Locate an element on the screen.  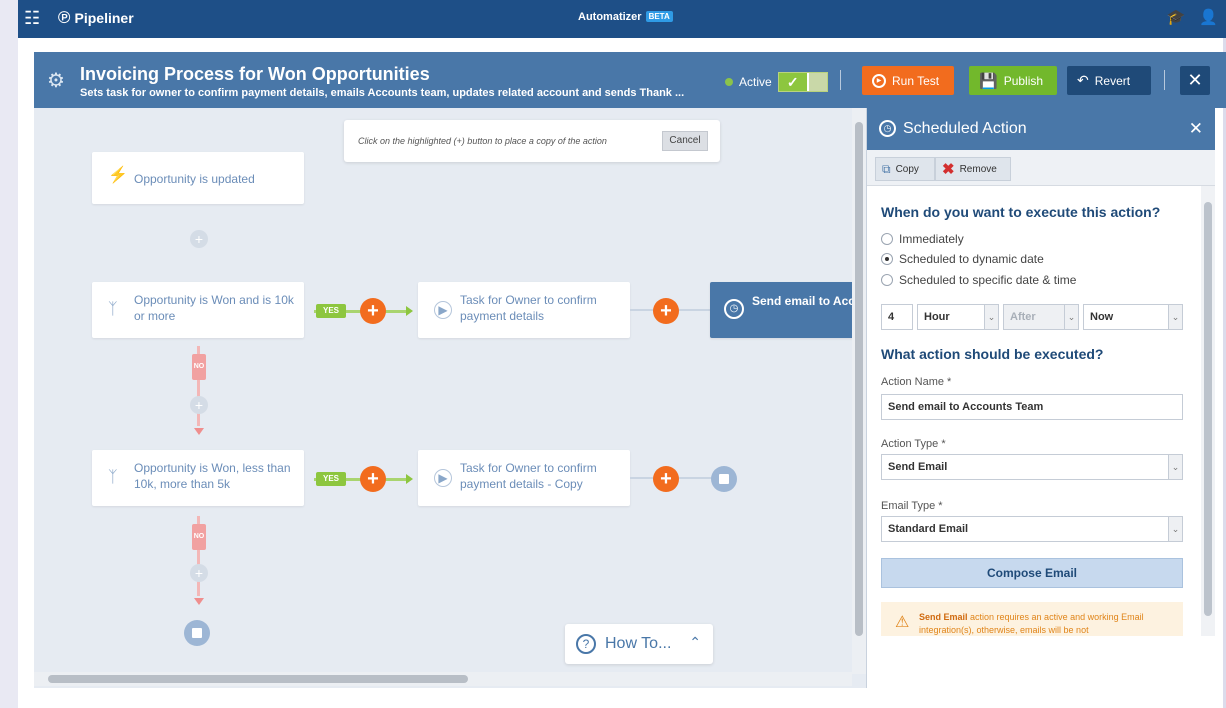
process-title: Invoicing Process for Won Opportunities is located at coordinates (255, 74).